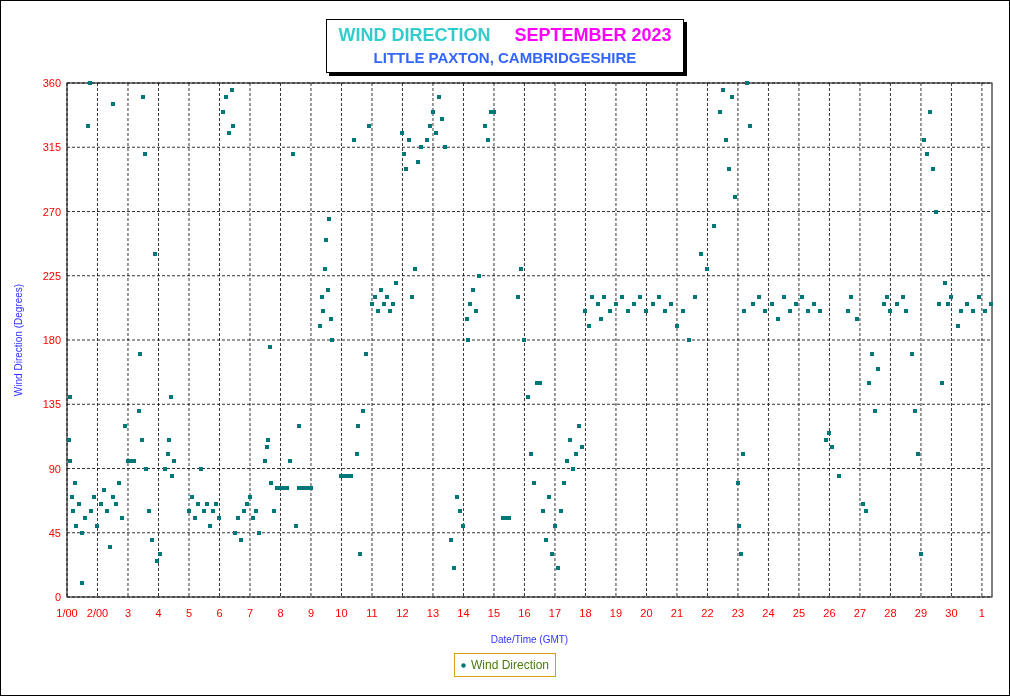 This screenshot has width=1010, height=696. What do you see at coordinates (585, 613) in the screenshot?
I see `x-tick-label: 18` at bounding box center [585, 613].